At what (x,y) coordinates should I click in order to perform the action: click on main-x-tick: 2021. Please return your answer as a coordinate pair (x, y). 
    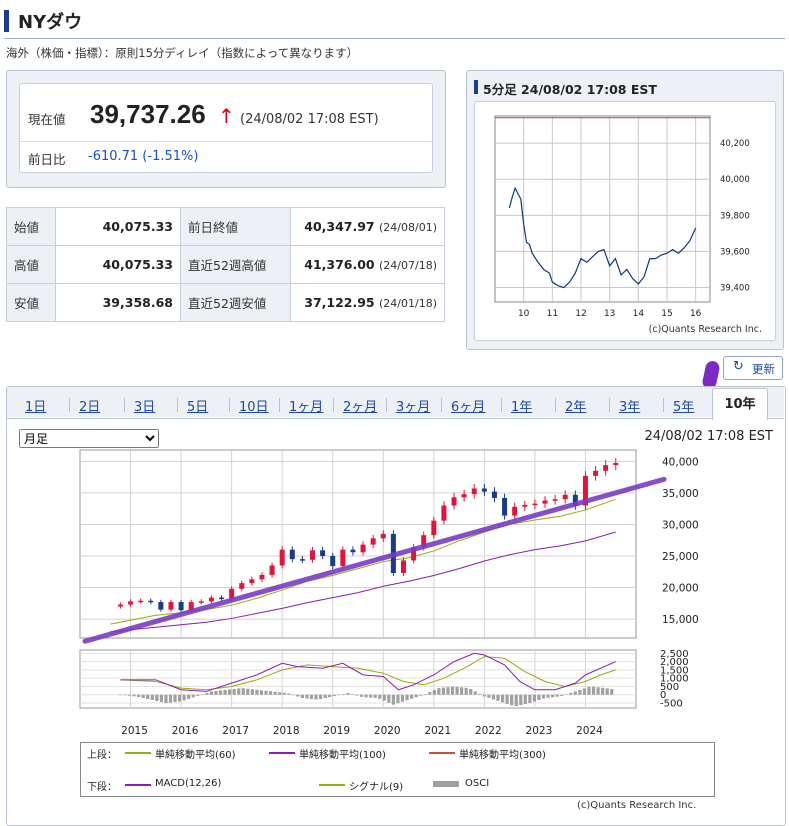
    Looking at the image, I should click on (437, 731).